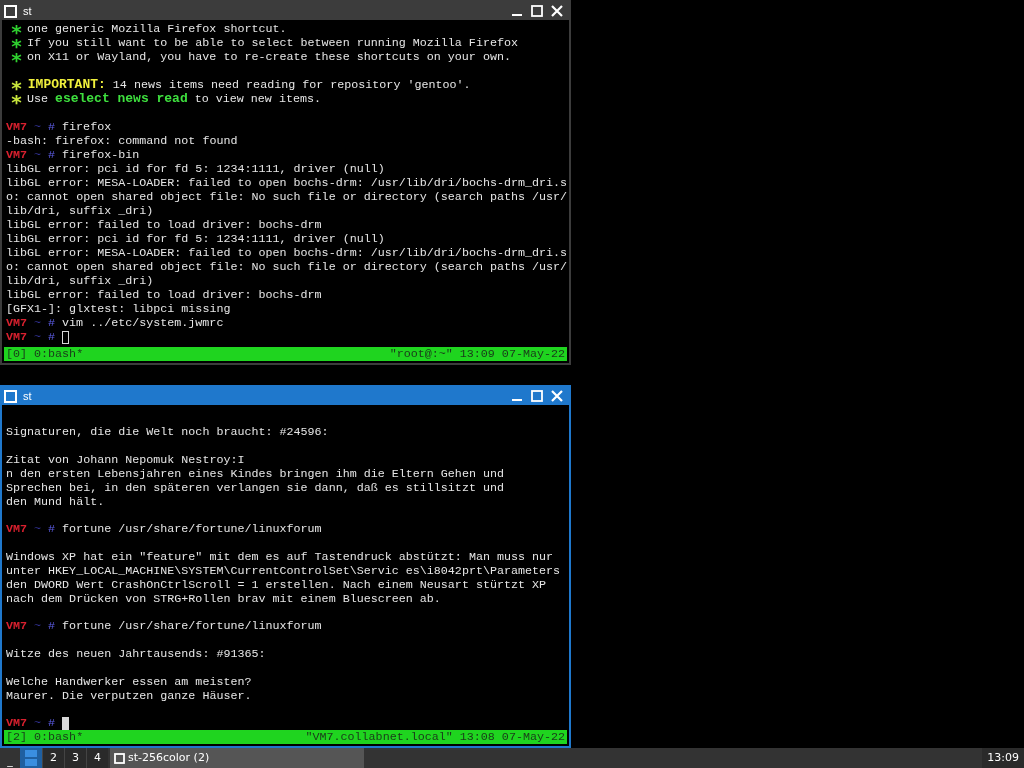  What do you see at coordinates (291, 85) in the screenshot?
I see `terminal-text: 14 news items need reading for repository 'gentoo'.` at bounding box center [291, 85].